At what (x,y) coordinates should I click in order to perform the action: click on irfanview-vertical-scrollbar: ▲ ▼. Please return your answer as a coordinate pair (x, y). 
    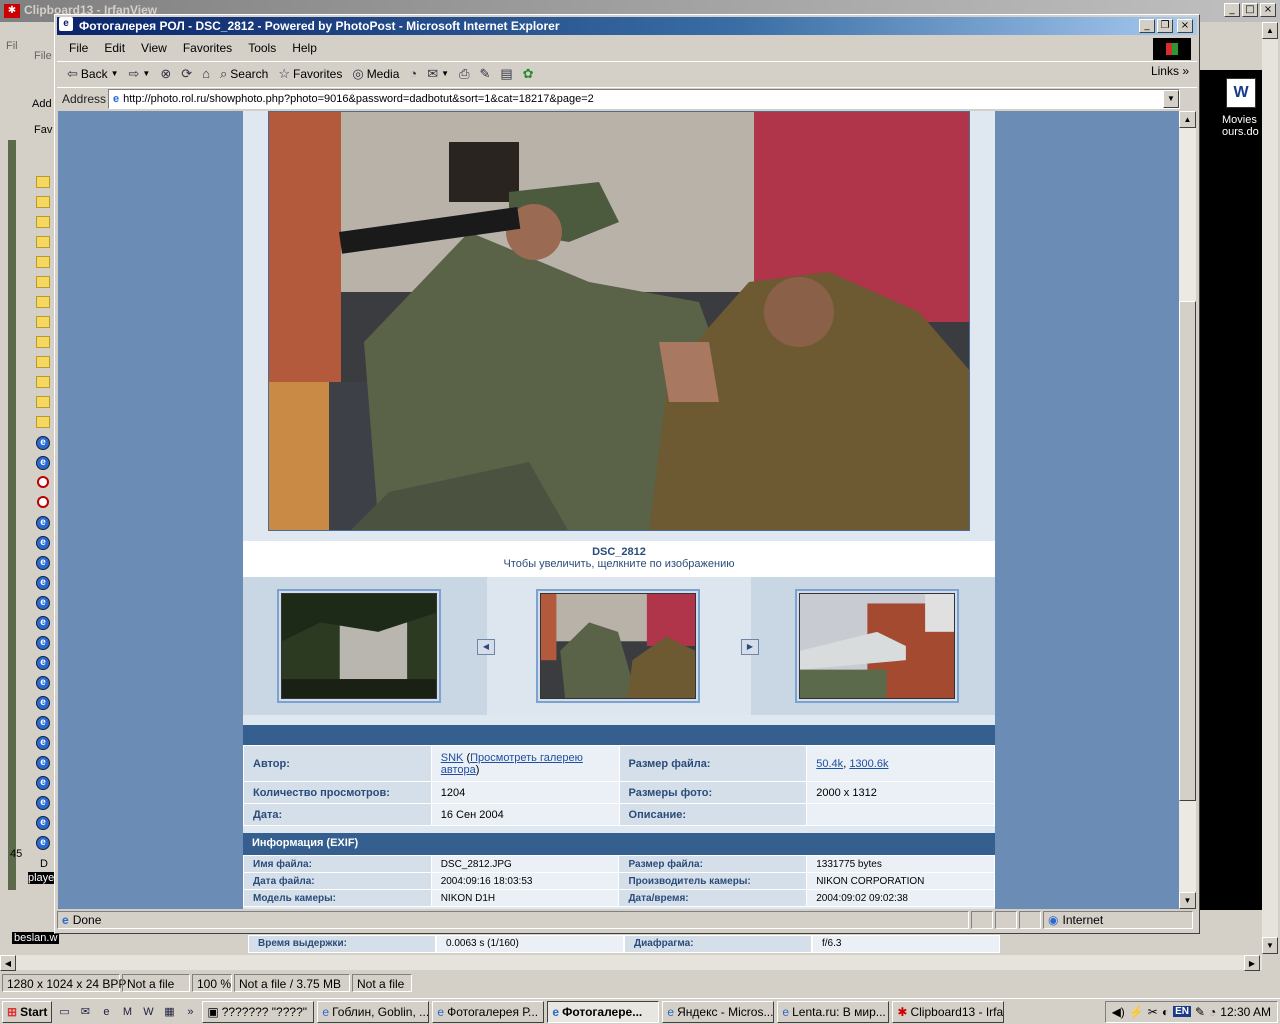
    Looking at the image, I should click on (1270, 488).